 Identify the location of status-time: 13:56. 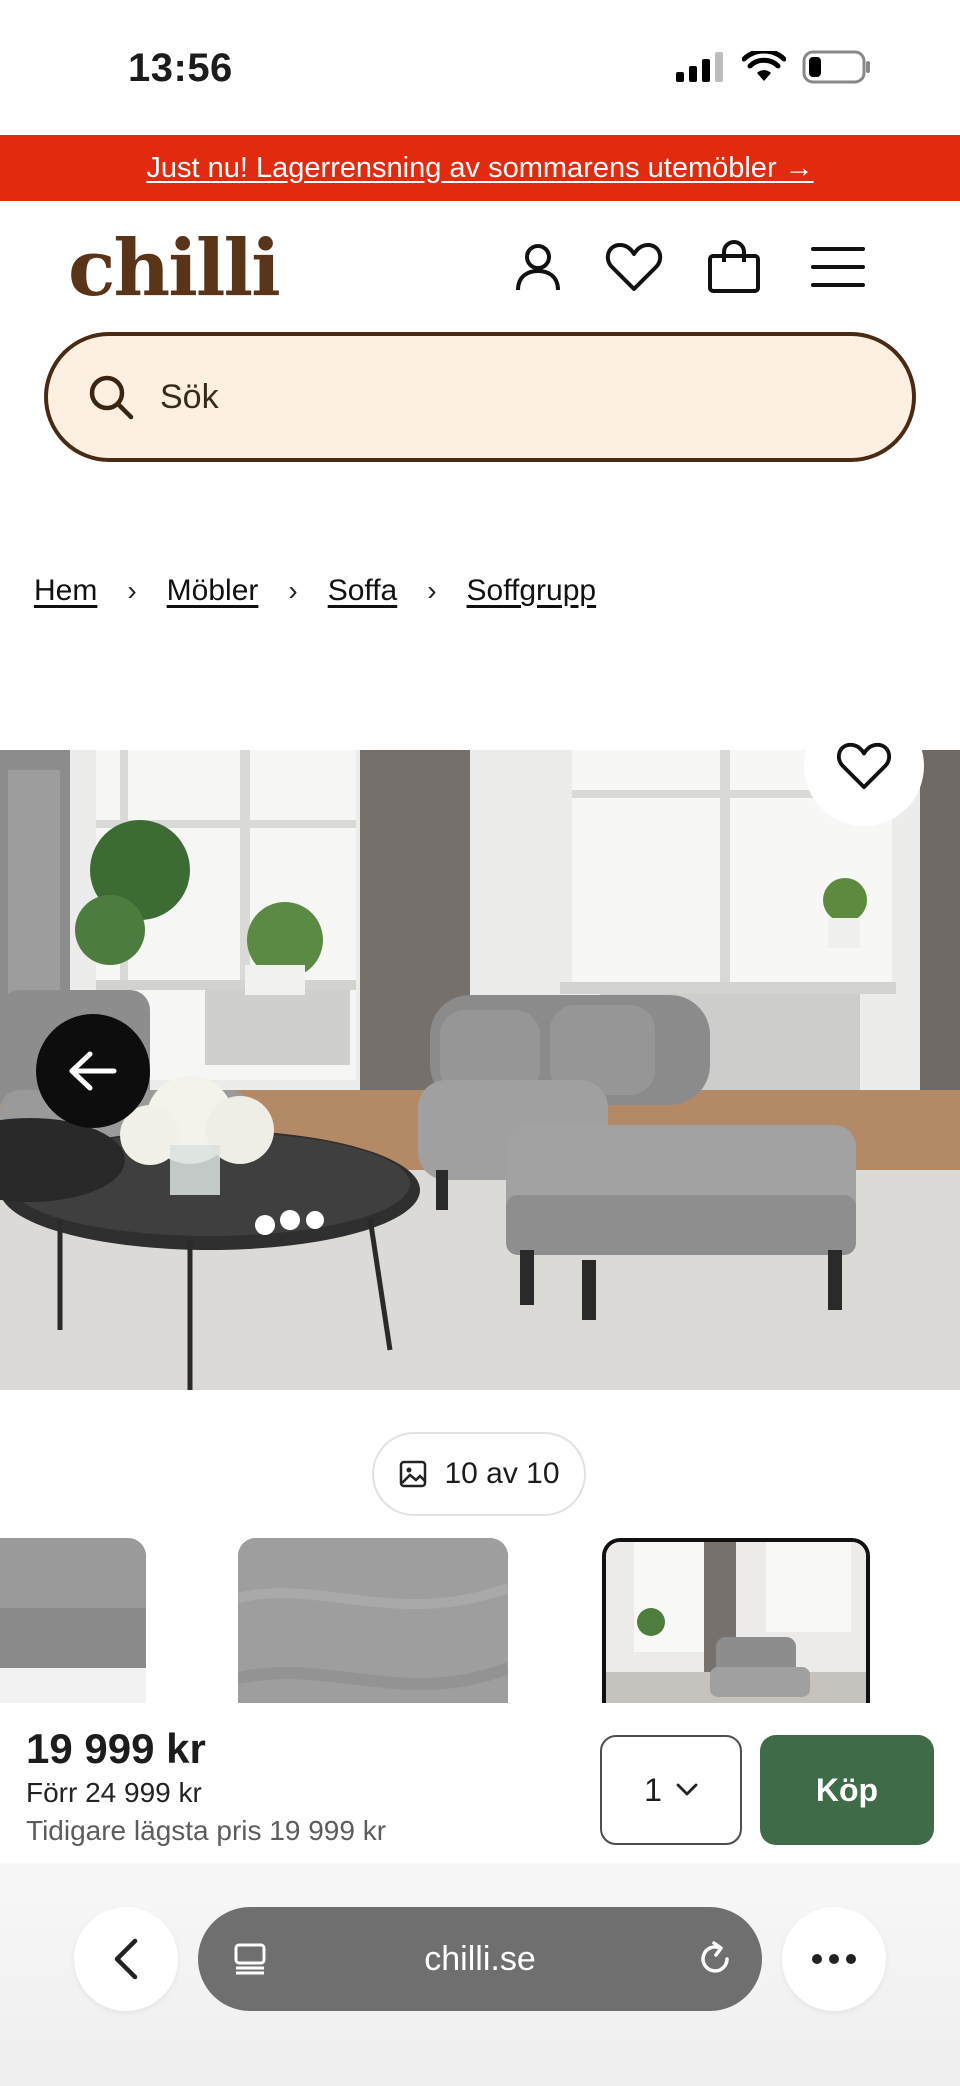
(180, 68).